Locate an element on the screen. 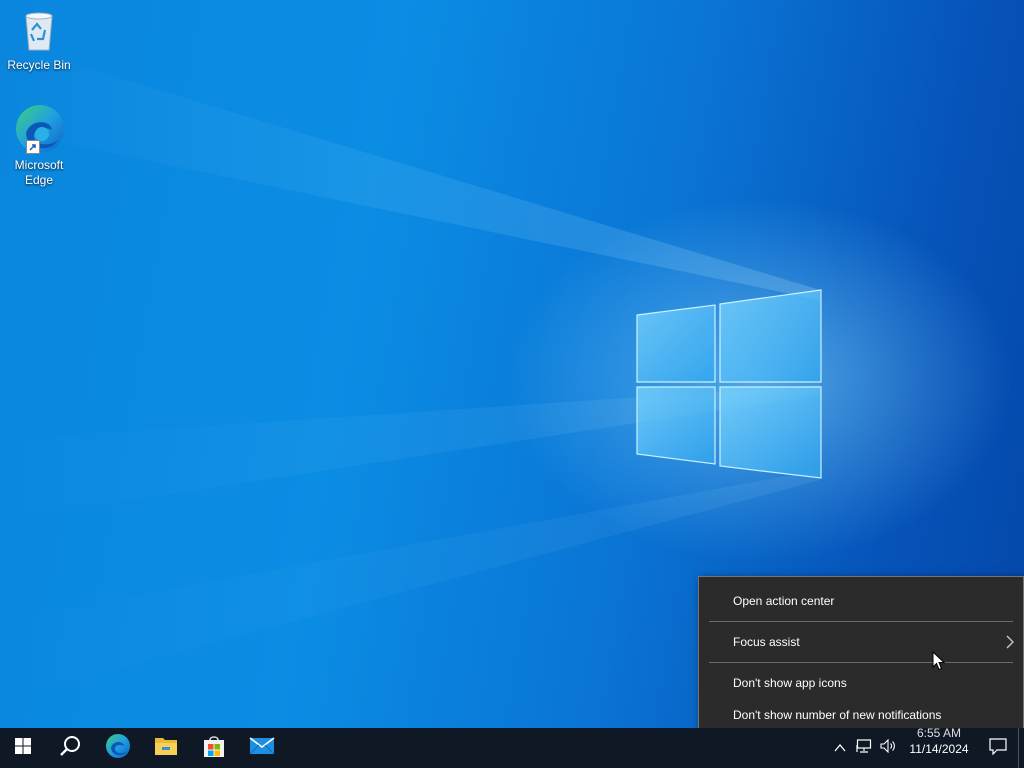  system-tray: 6:55 AM 11/14/2024 is located at coordinates (926, 747).